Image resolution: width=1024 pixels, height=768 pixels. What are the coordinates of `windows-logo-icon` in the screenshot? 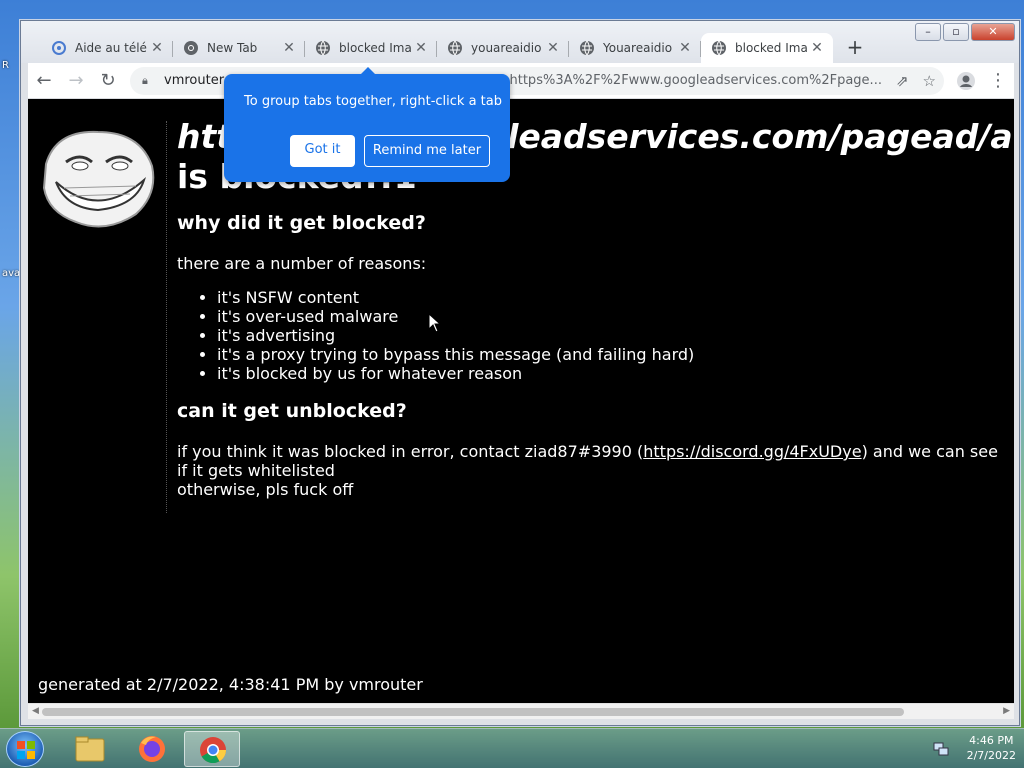 It's located at (26, 750).